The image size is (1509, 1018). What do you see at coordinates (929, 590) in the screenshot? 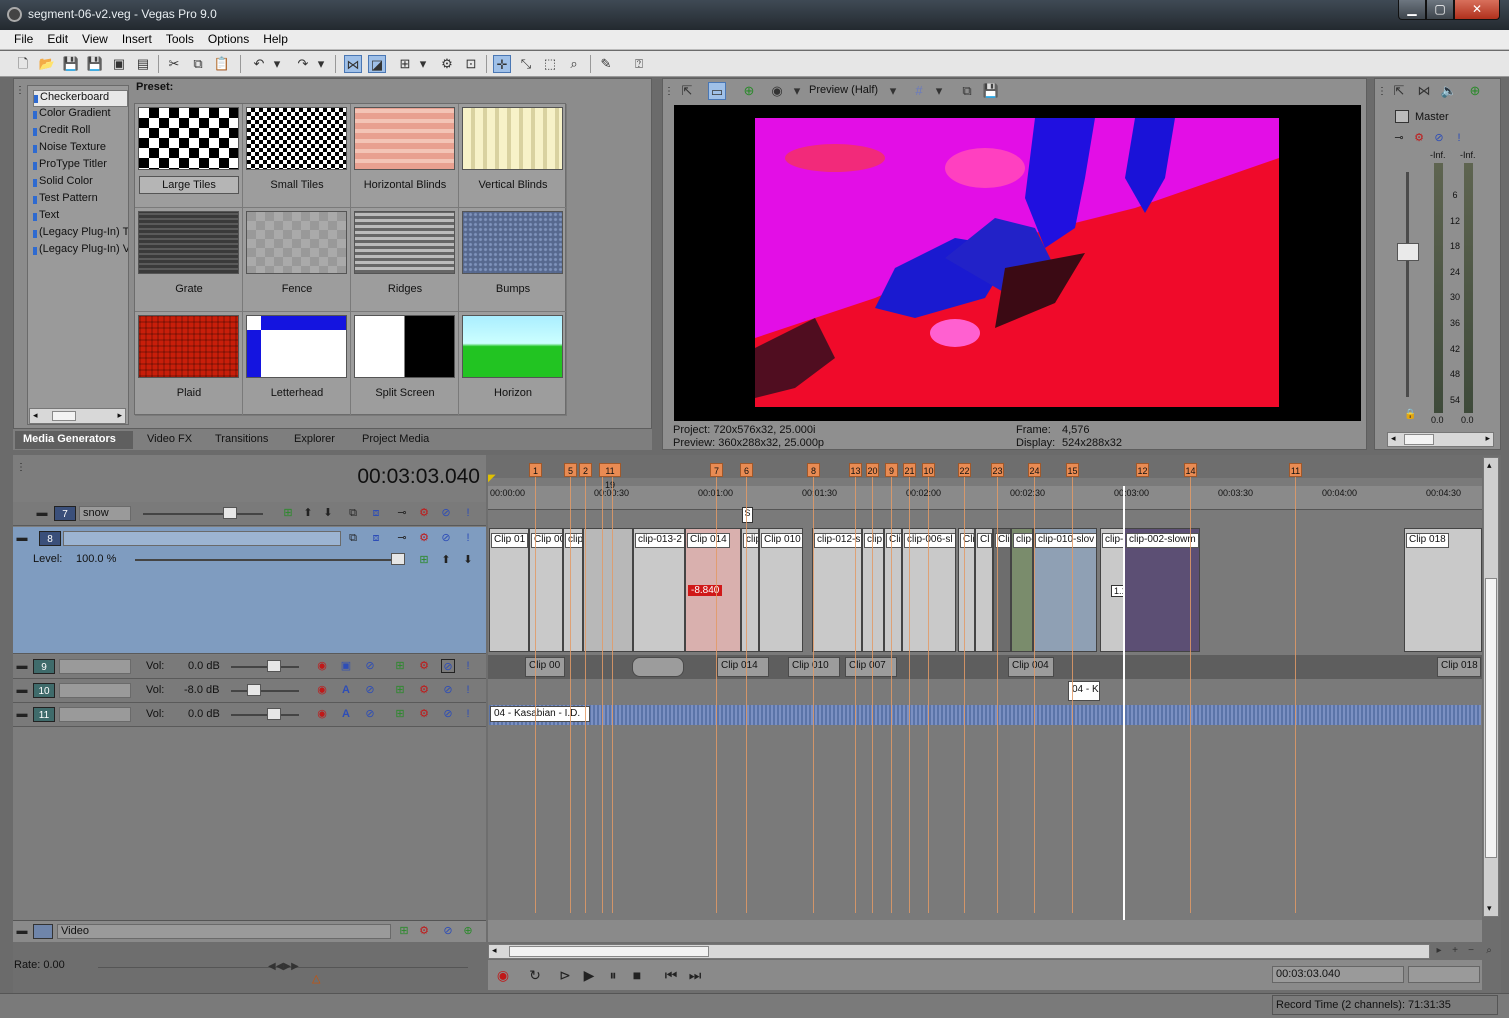
I see `video-clip: clip-006-sl` at bounding box center [929, 590].